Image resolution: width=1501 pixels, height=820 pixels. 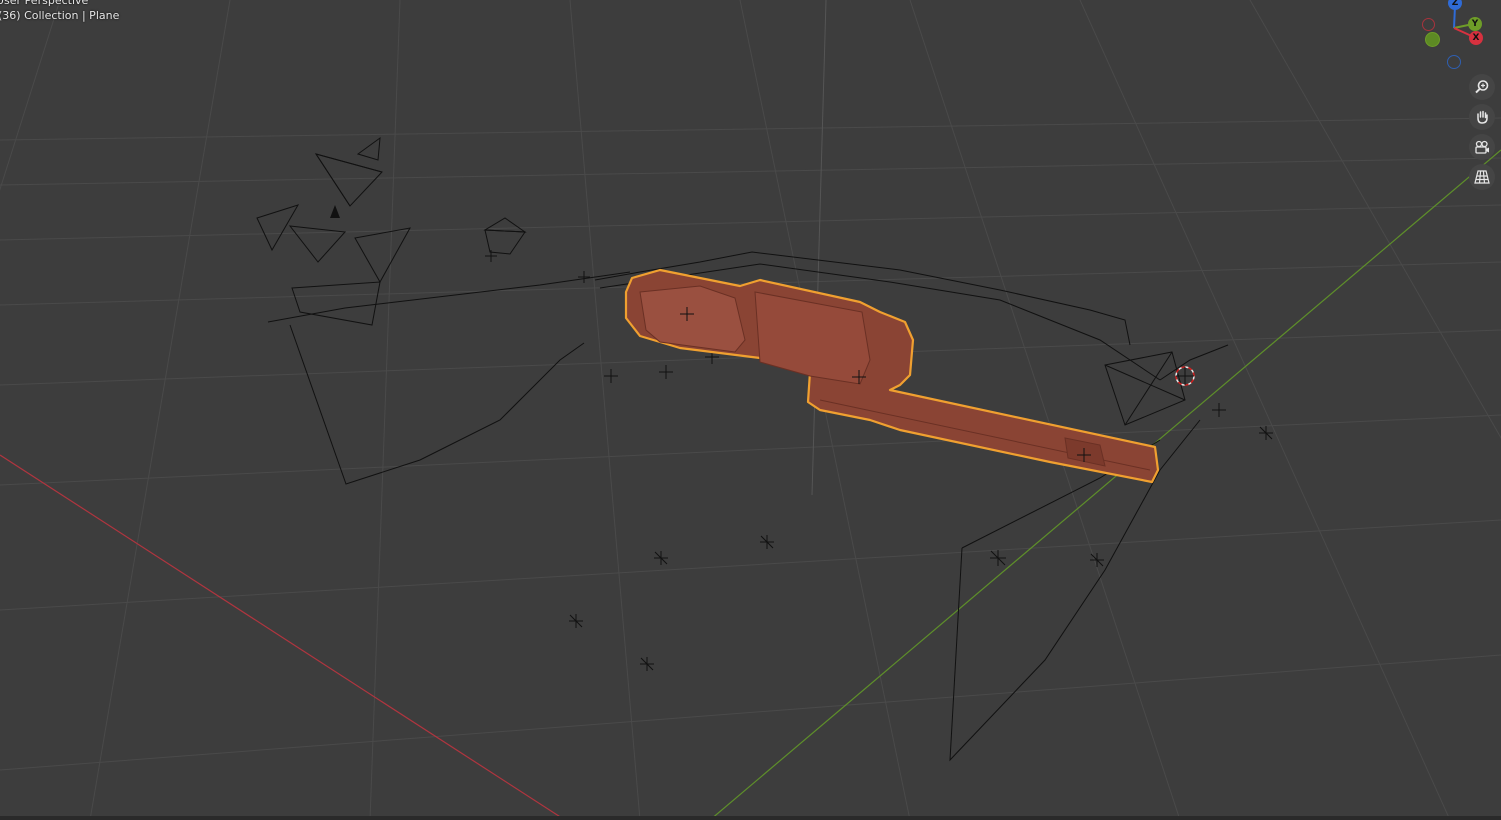 What do you see at coordinates (1454, 62) in the screenshot?
I see `gizmo-neg-z-ball` at bounding box center [1454, 62].